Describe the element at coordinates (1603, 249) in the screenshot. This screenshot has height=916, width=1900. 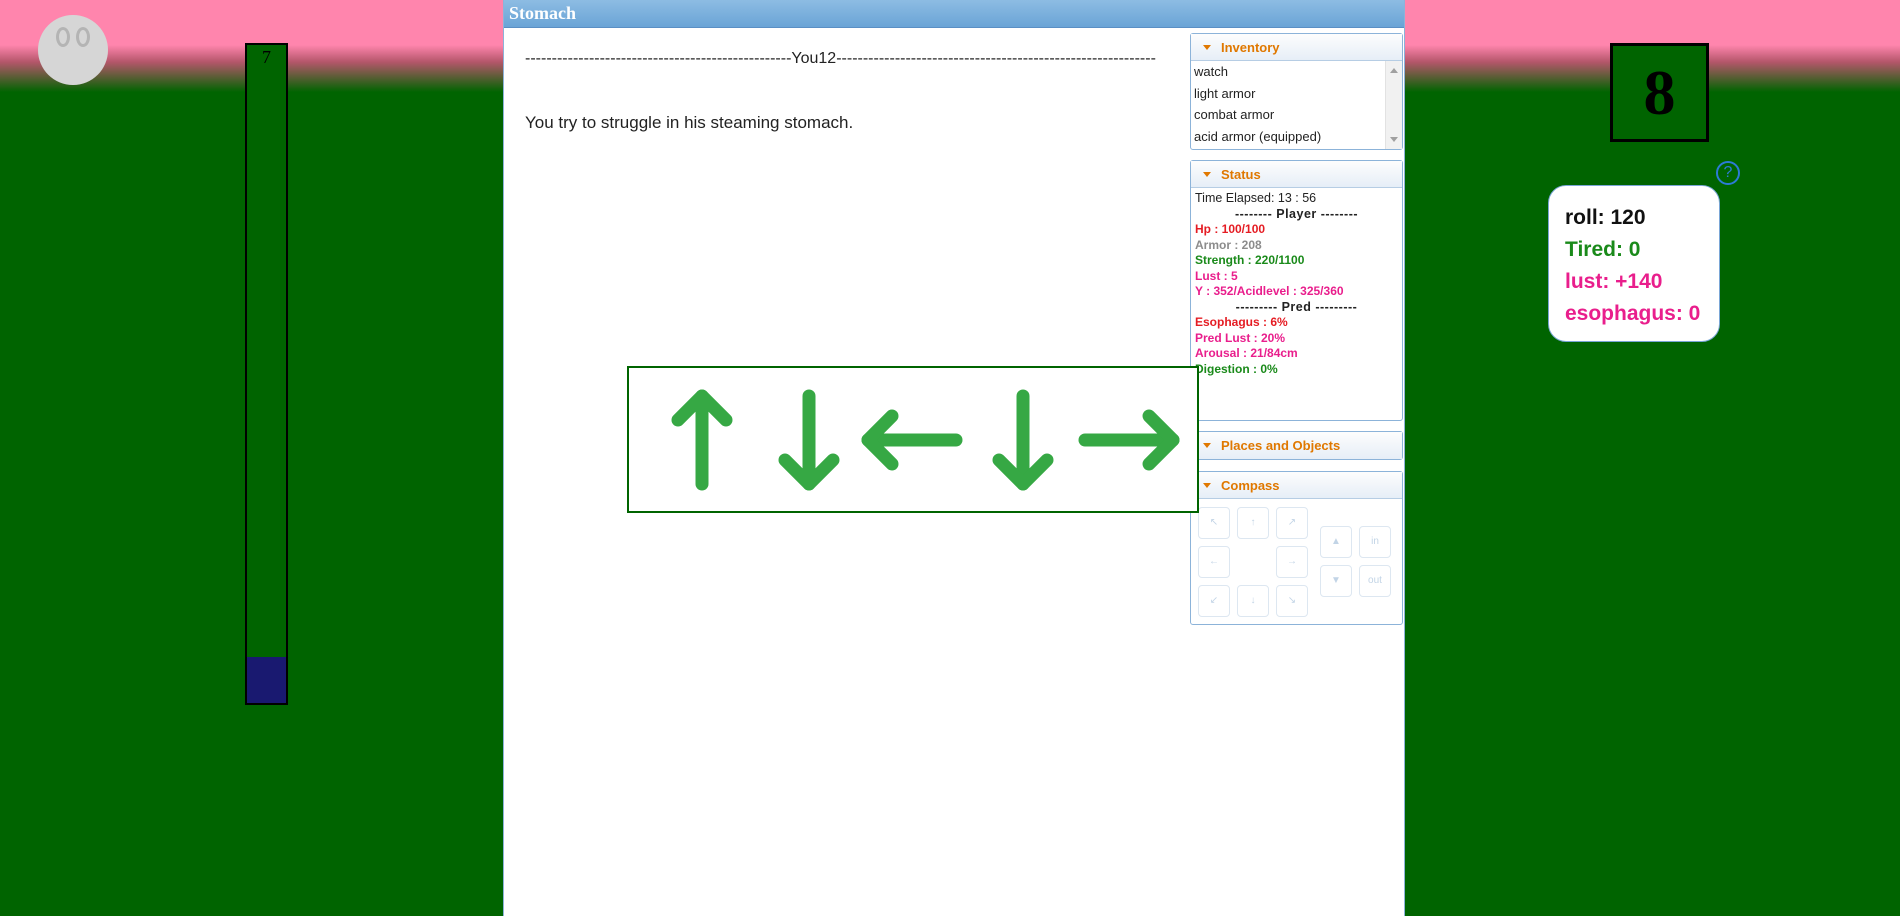
I see `tired-stat: Tired: 0` at that location.